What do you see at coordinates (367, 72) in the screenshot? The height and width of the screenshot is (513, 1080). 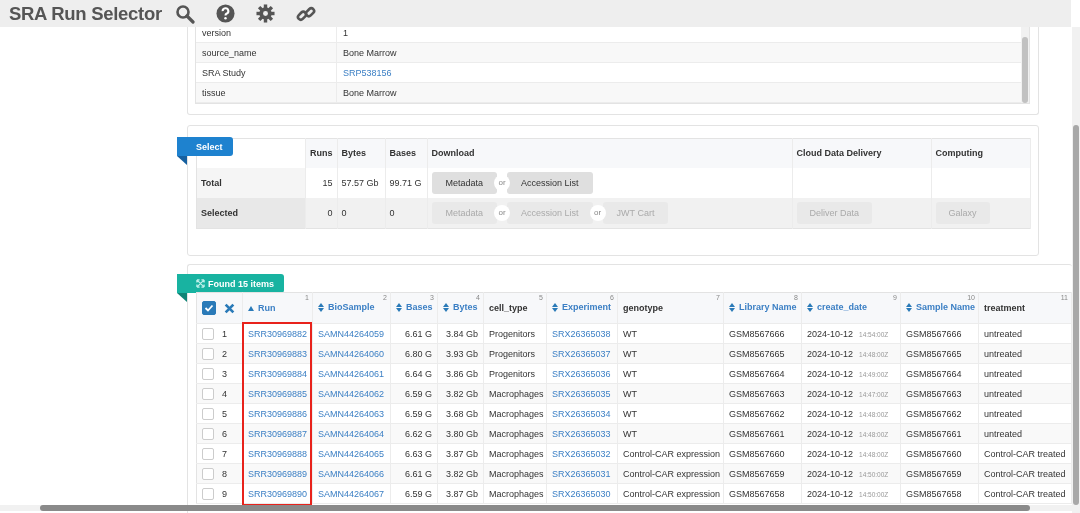 I see `attribute-link: SRP538156` at bounding box center [367, 72].